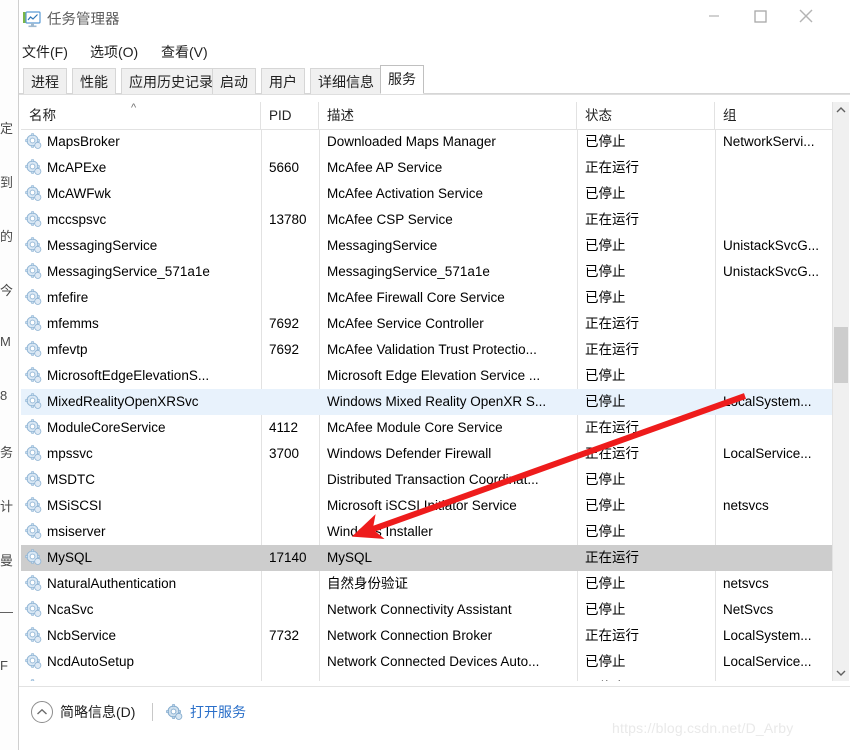 The image size is (850, 750). Describe the element at coordinates (841, 110) in the screenshot. I see `scroll-up-button` at that location.